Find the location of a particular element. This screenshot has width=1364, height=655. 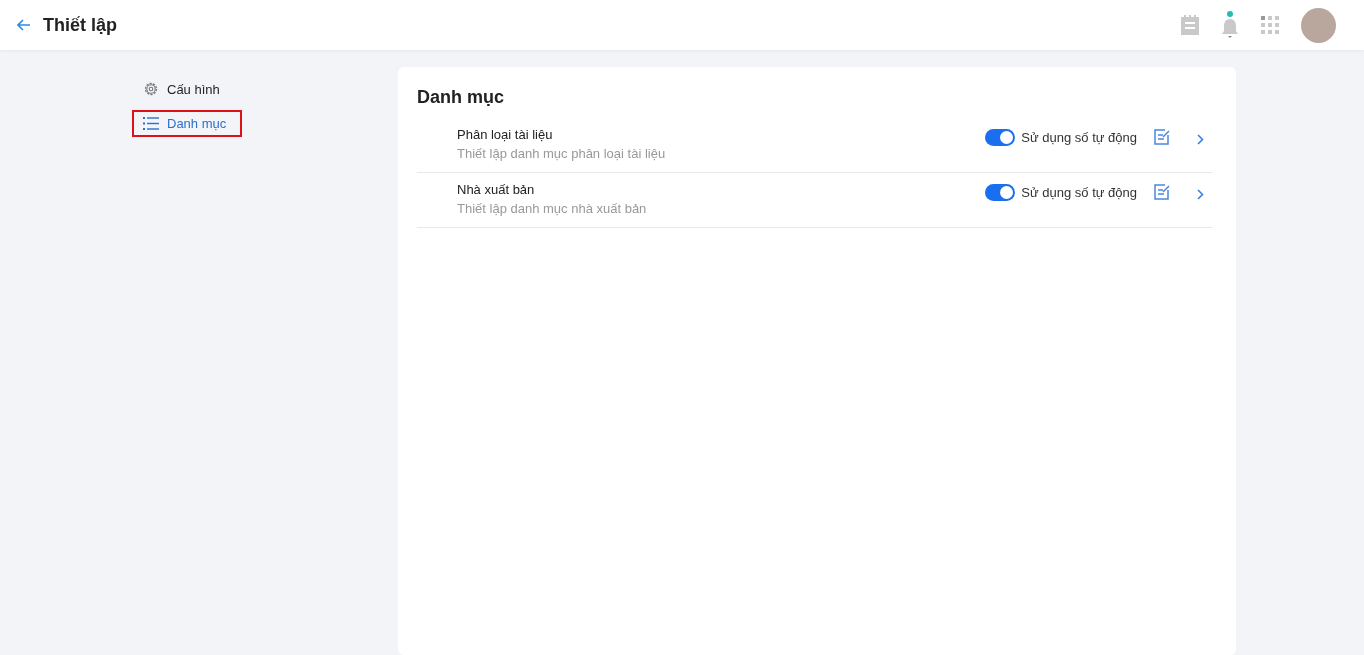

gear-icon is located at coordinates (151, 89).